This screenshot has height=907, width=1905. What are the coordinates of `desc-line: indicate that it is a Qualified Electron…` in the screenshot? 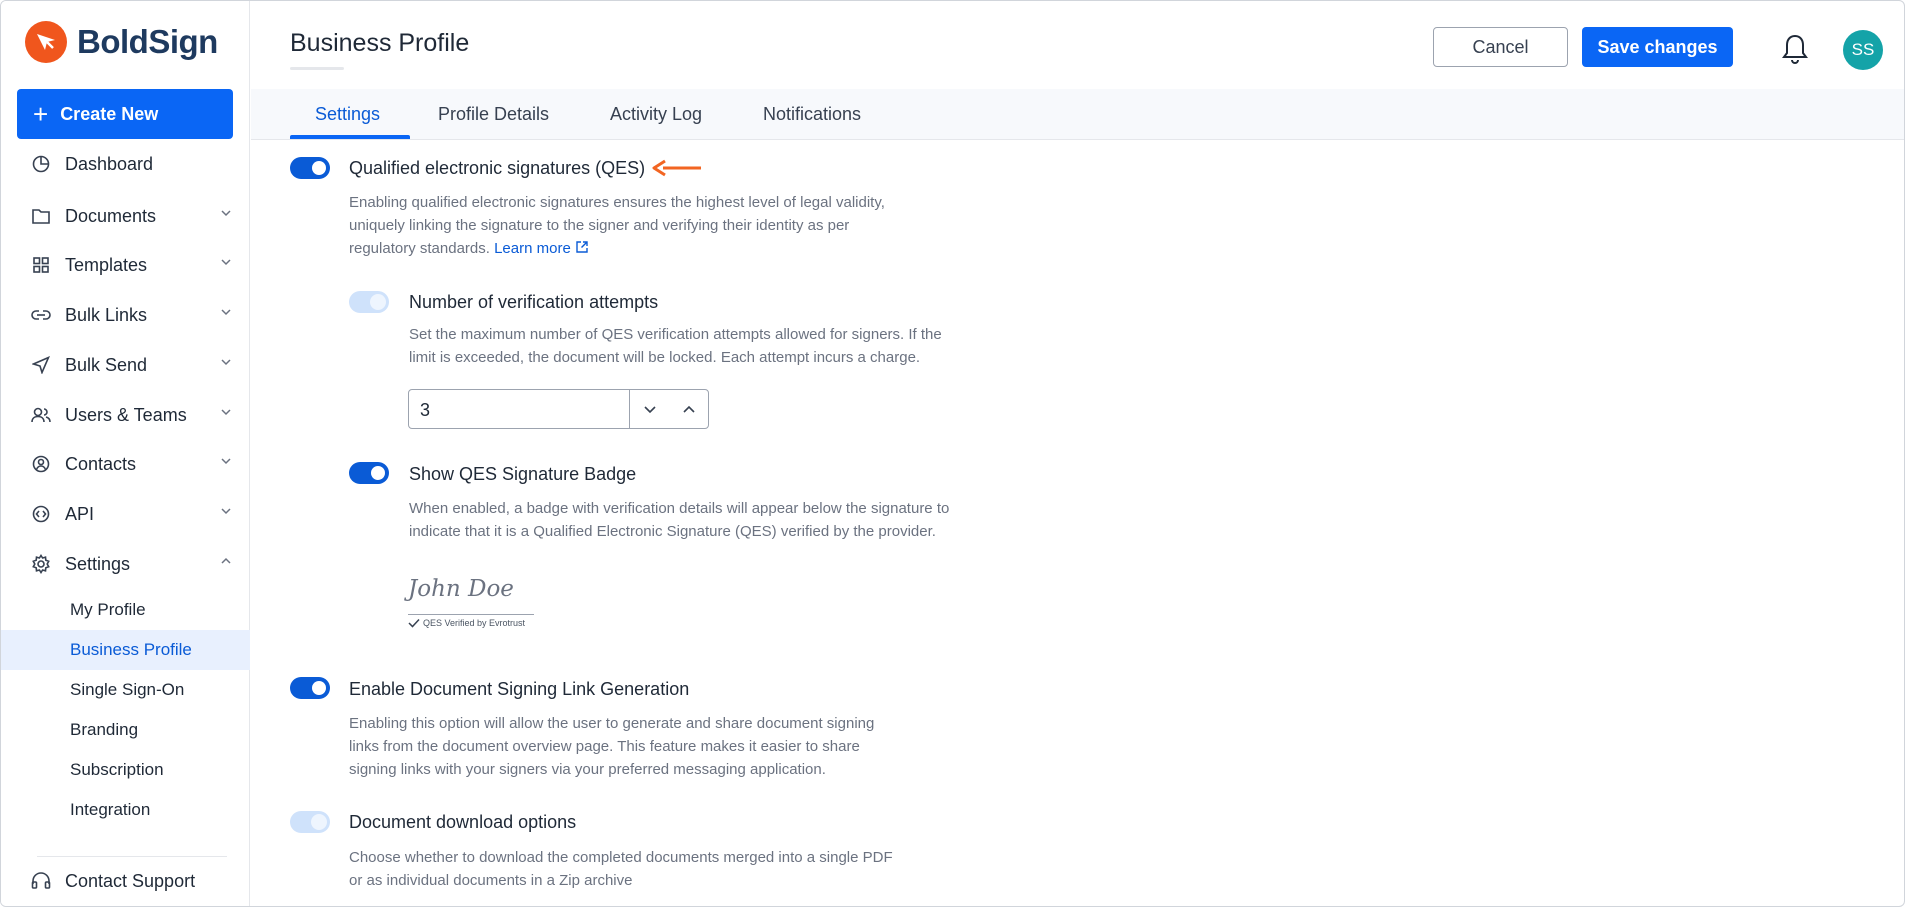 It's located at (672, 531).